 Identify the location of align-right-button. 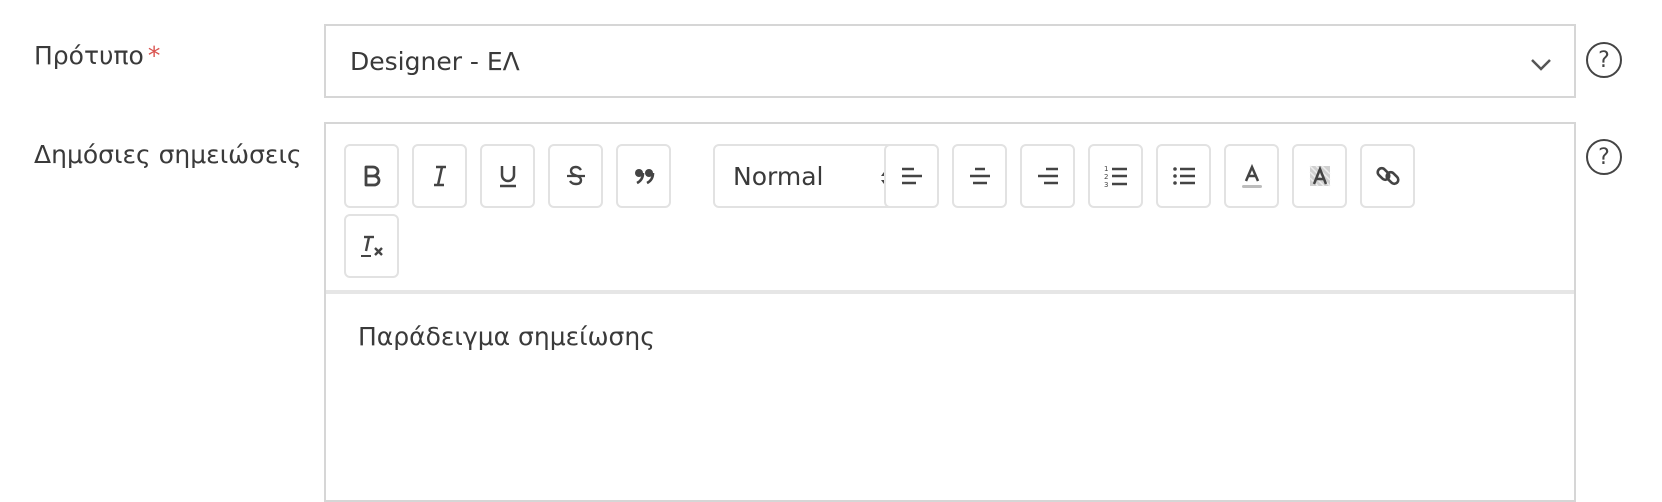
(1047, 176).